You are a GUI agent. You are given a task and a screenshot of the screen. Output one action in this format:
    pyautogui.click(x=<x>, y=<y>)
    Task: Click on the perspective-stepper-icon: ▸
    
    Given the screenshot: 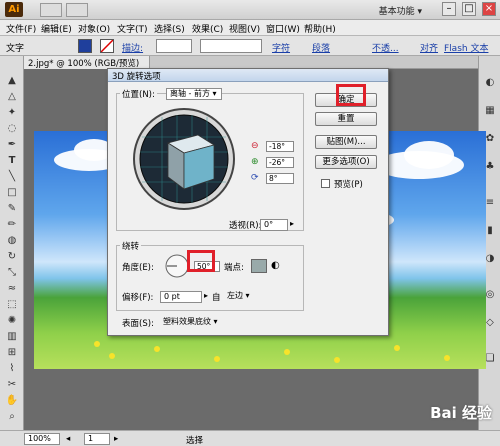 What is the action you would take?
    pyautogui.click(x=292, y=223)
    